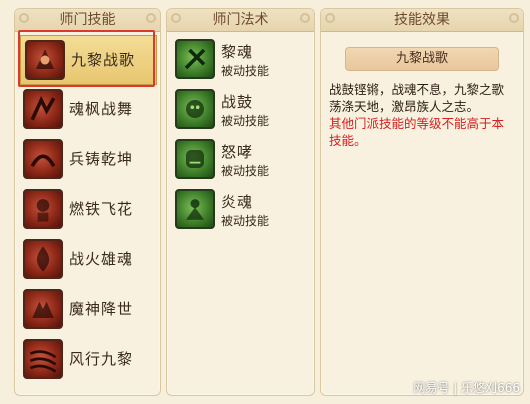  I want to click on skill-effect-title: 技能效果, so click(422, 20).